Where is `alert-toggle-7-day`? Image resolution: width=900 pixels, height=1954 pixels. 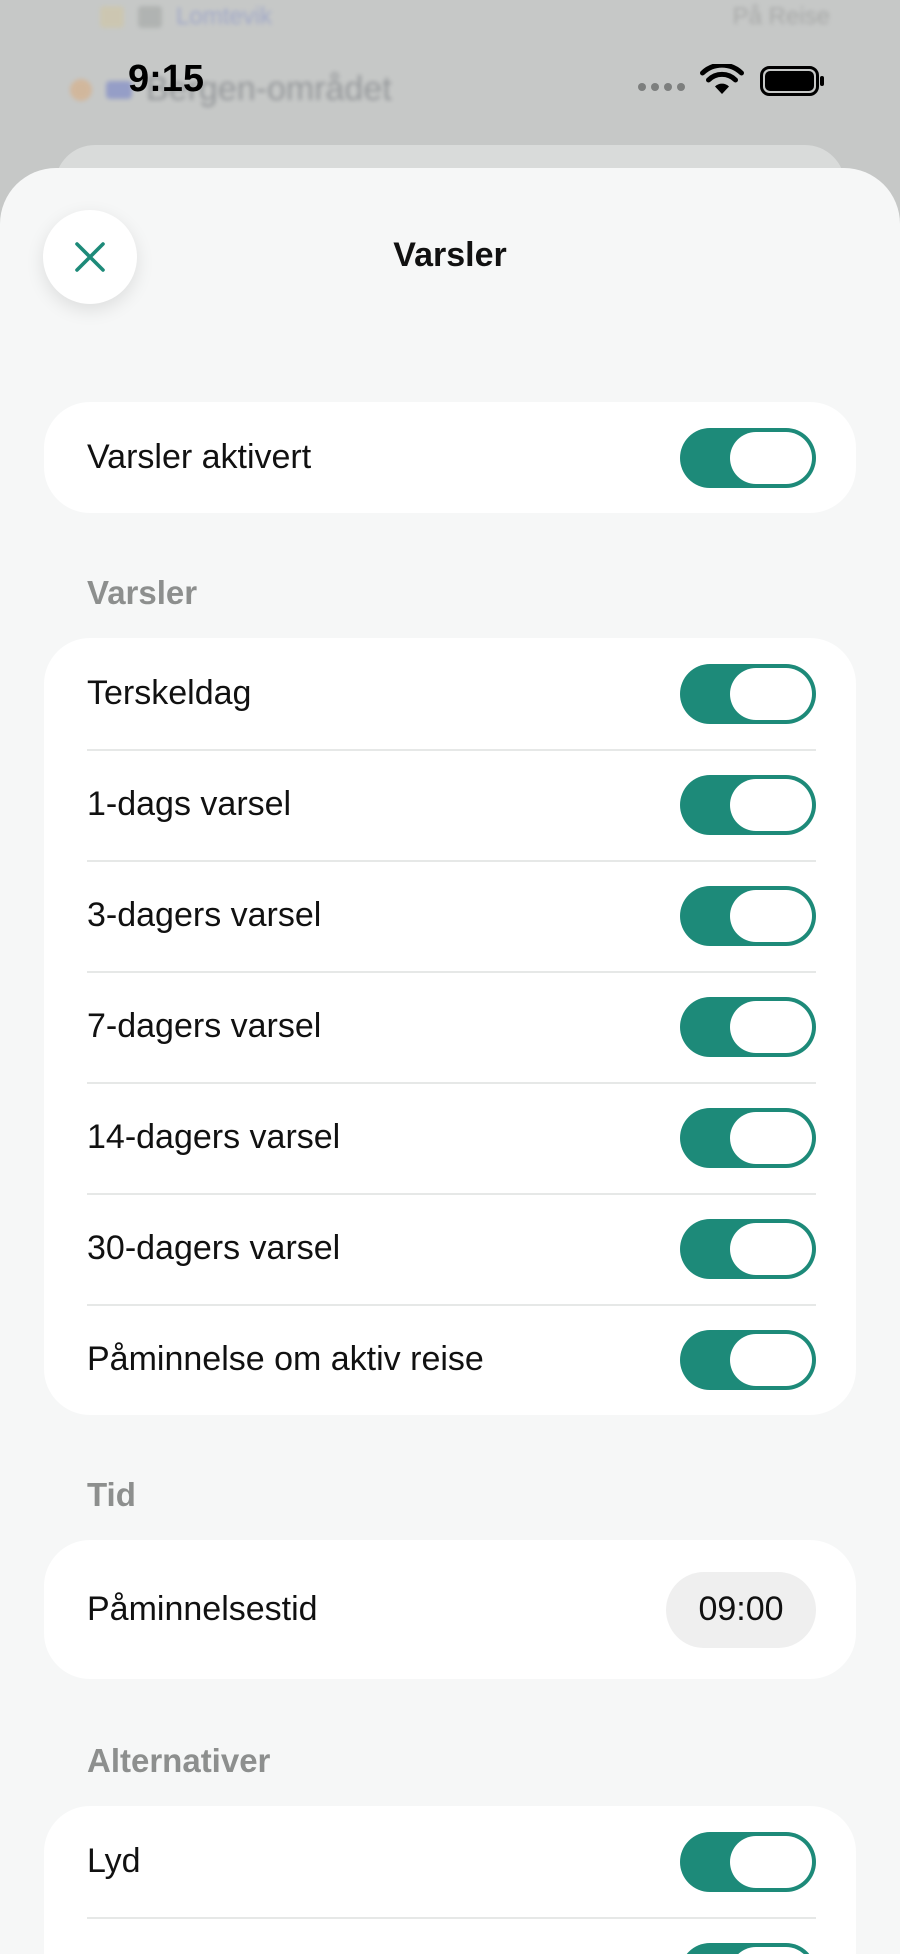 alert-toggle-7-day is located at coordinates (748, 1026).